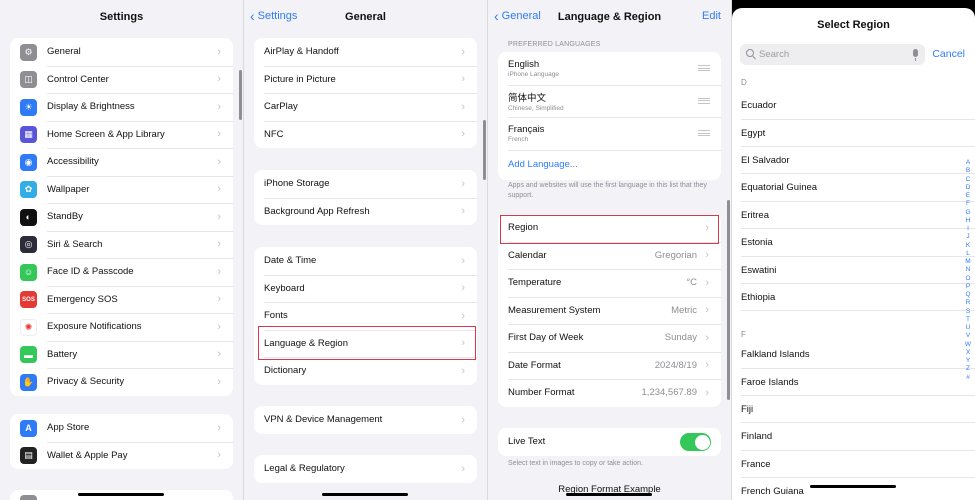  Describe the element at coordinates (968, 254) in the screenshot. I see `index-letter: L` at that location.